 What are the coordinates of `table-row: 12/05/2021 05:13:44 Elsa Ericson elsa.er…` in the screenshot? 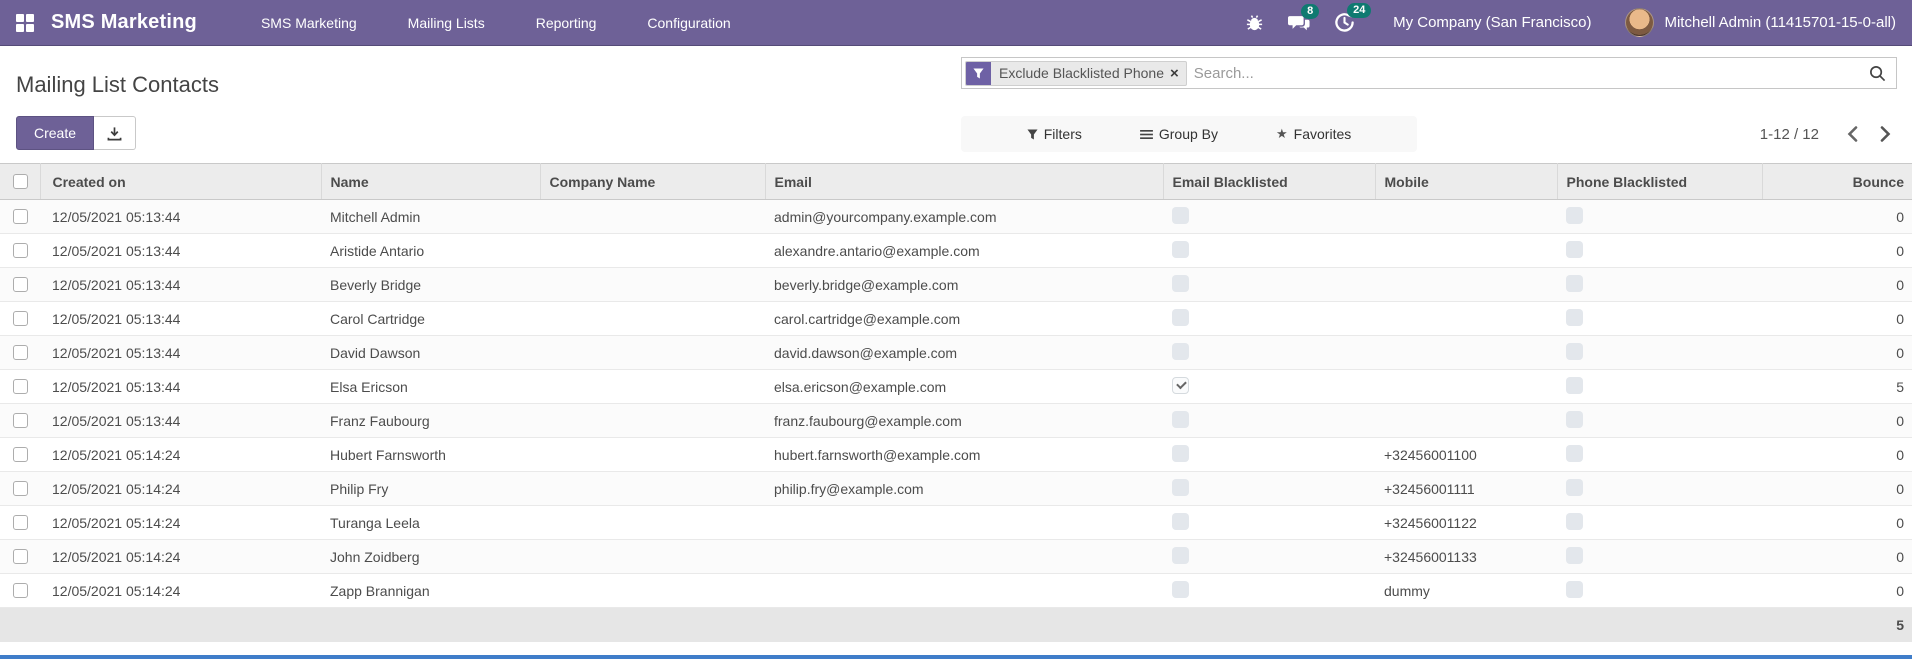 It's located at (956, 386).